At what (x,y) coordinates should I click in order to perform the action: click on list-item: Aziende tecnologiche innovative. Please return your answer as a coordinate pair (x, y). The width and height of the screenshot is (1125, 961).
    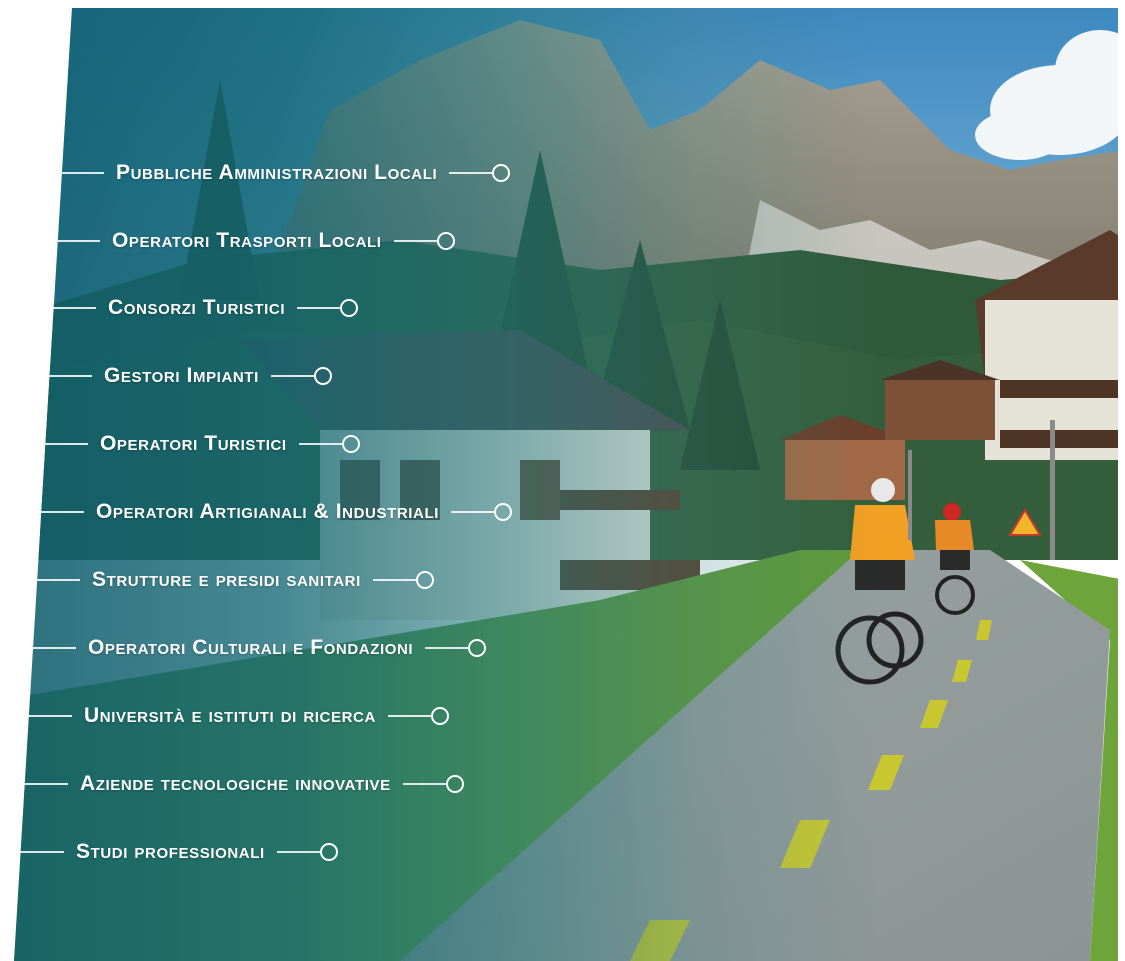
    Looking at the image, I should click on (244, 784).